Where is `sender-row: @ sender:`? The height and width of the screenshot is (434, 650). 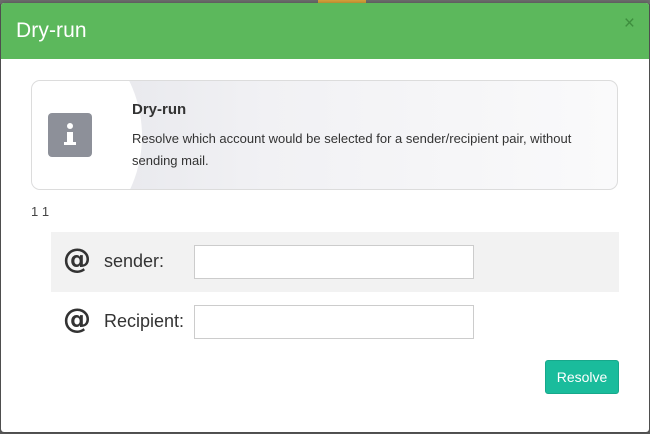 sender-row: @ sender: is located at coordinates (335, 262).